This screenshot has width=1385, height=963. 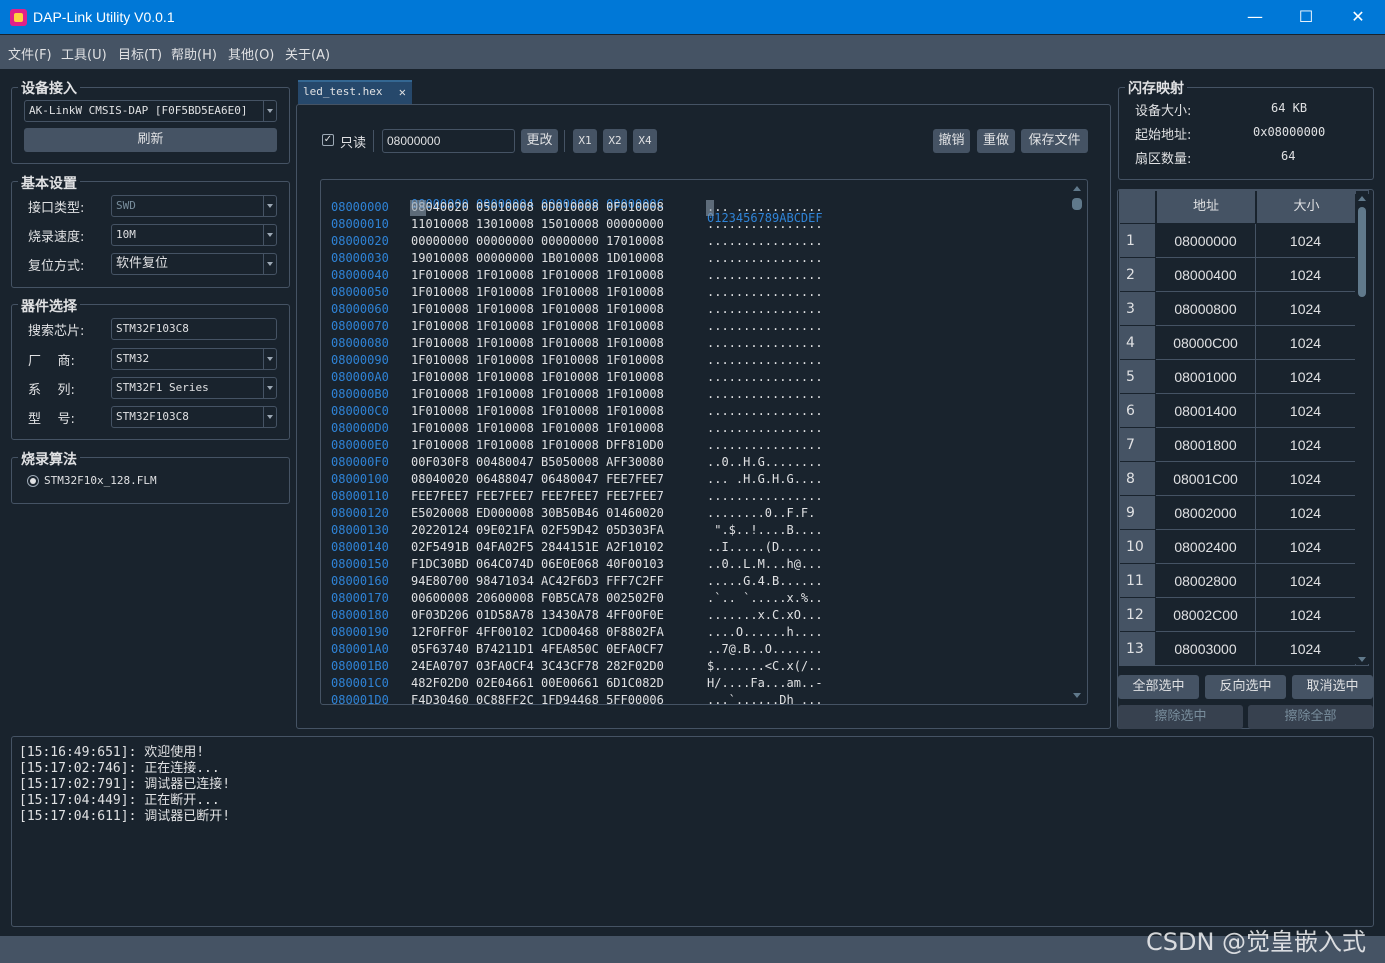 I want to click on table-row: 5 08001000 1024, so click(x=1244, y=377).